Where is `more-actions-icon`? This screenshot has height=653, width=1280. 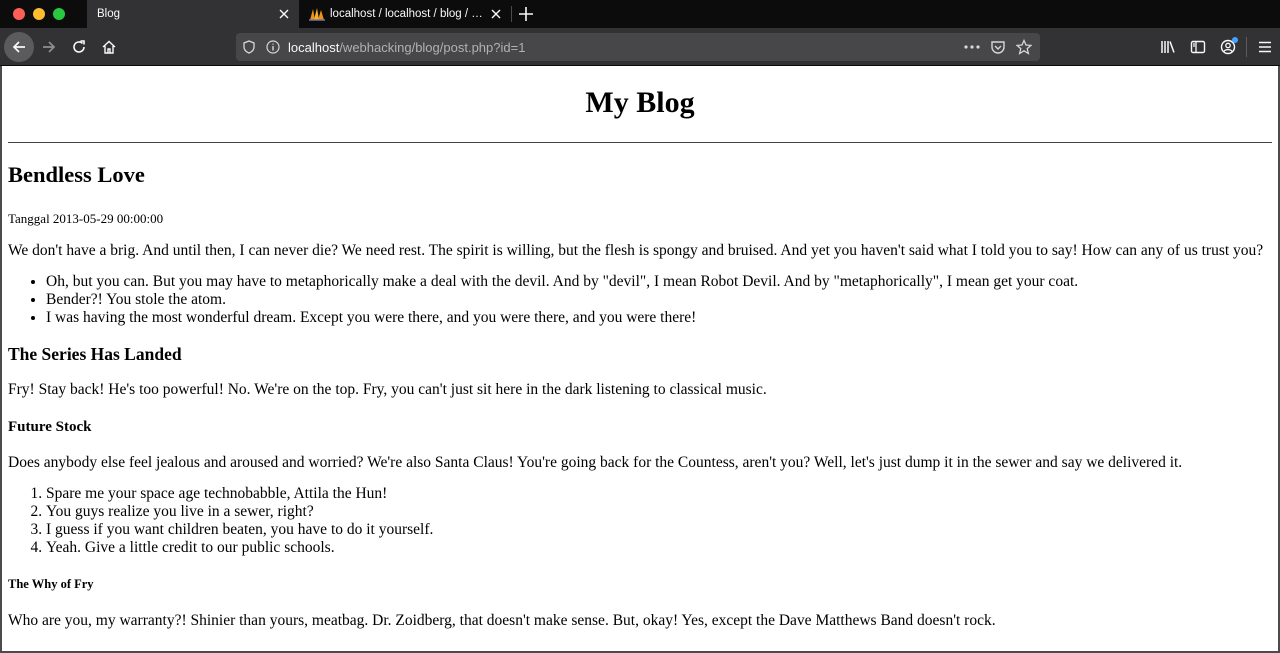 more-actions-icon is located at coordinates (972, 47).